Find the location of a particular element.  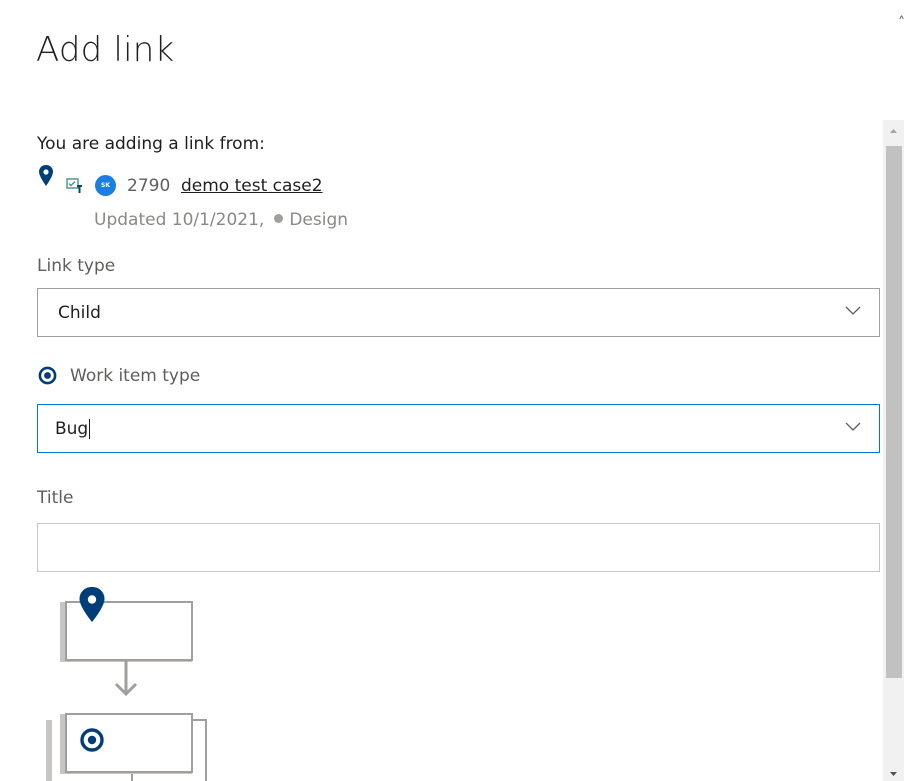

text-caret is located at coordinates (90, 428).